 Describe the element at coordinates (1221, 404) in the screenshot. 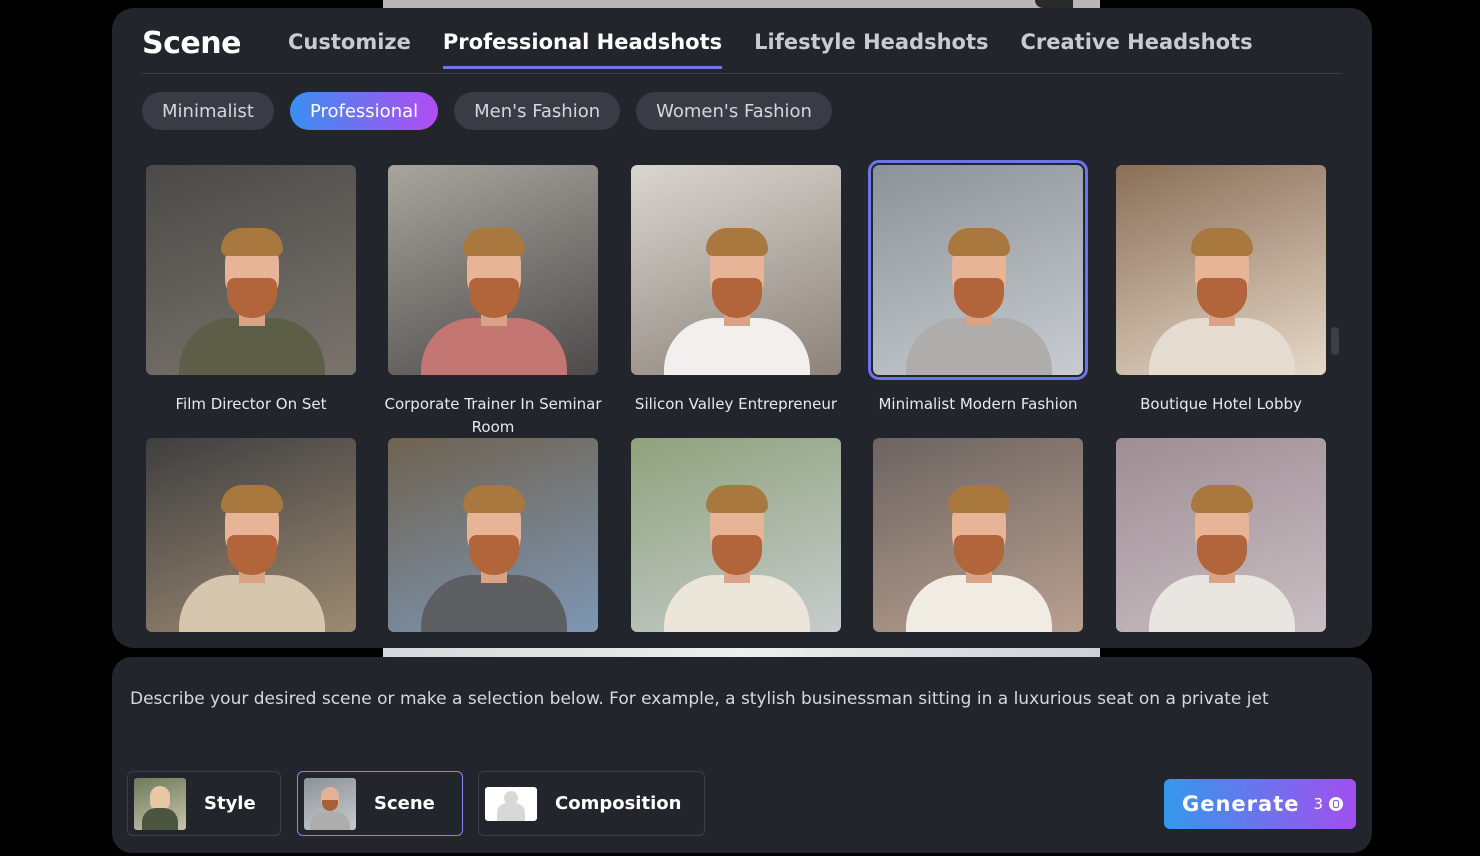

I see `scene-card-label: Boutique Hotel Lobby` at that location.